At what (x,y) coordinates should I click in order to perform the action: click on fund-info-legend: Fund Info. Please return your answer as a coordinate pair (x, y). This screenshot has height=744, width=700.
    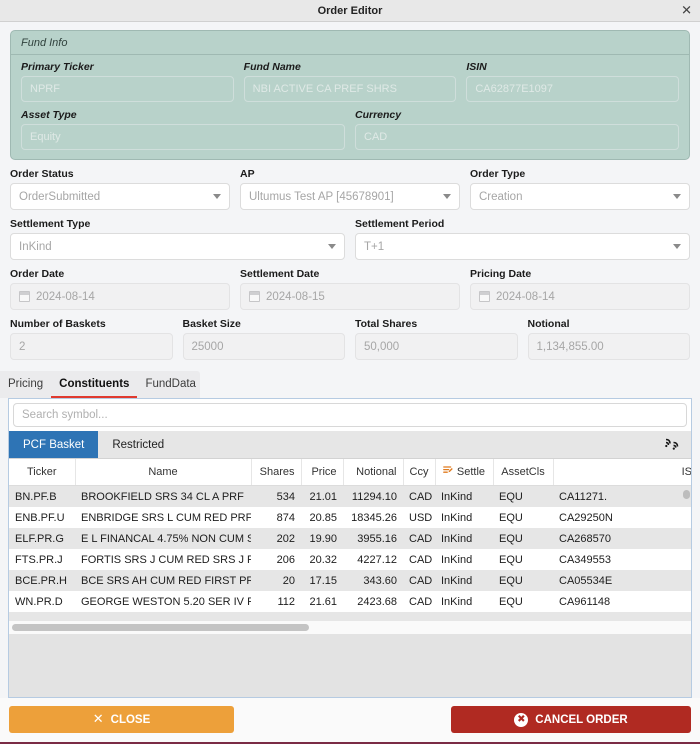
    Looking at the image, I should click on (350, 43).